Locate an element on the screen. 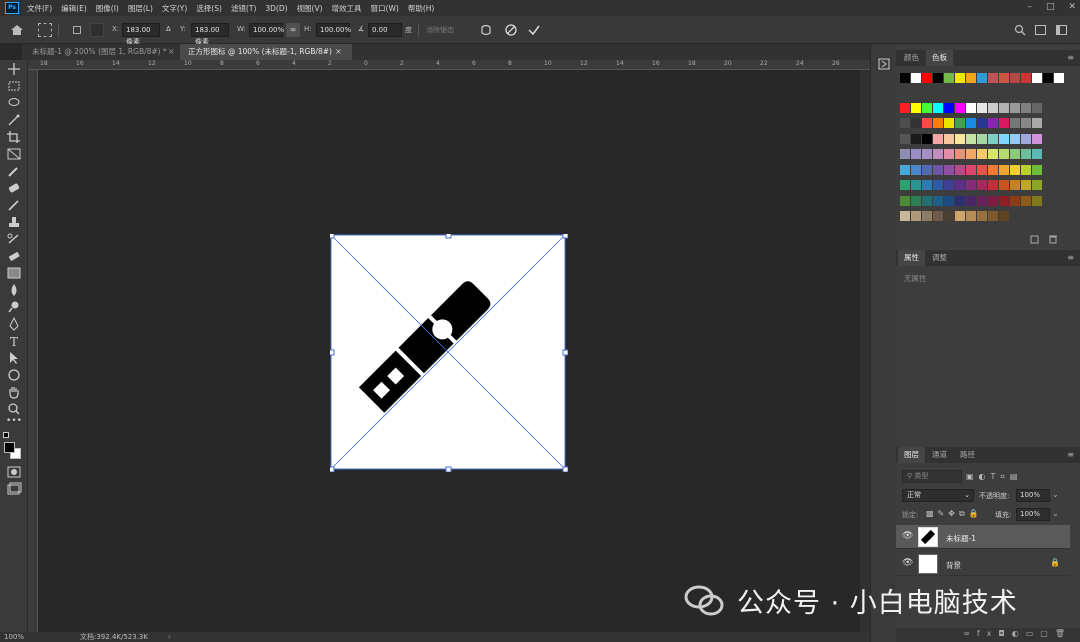 This screenshot has width=1080, height=642. tab-close-icon: × is located at coordinates (338, 51).